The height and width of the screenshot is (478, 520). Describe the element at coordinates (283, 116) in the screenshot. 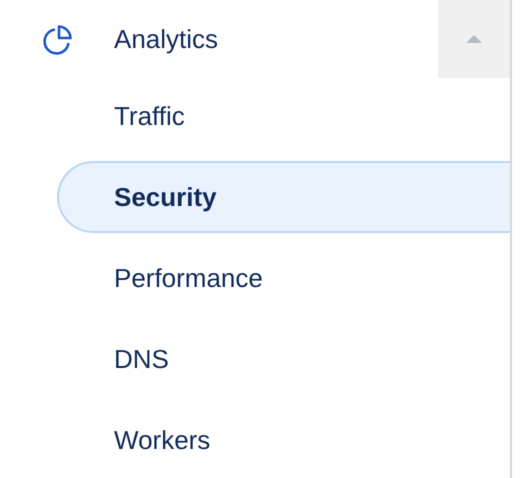

I see `nav-item: Traffic` at that location.